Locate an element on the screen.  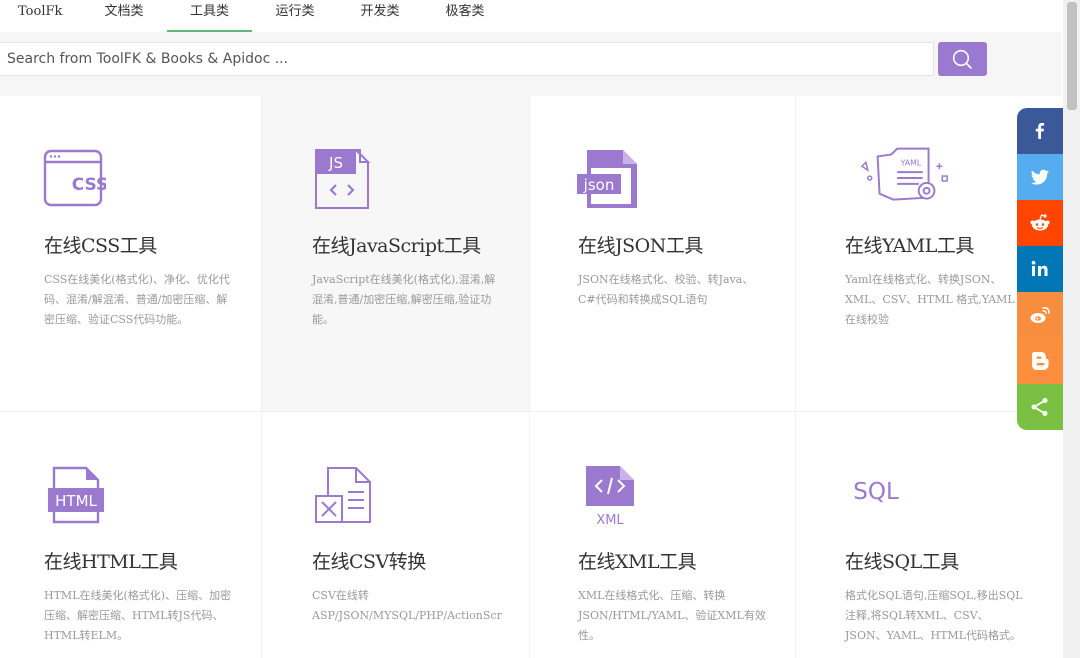
tool-description: XML在线格式化、压缩、转换JSON/HTML/YAML、验证XML有效性。 is located at coordinates (672, 615).